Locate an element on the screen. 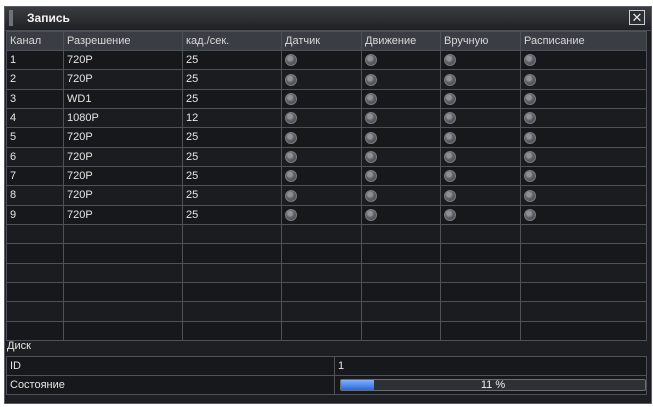 This screenshot has width=653, height=407. header-manual: Вручную is located at coordinates (480, 41).